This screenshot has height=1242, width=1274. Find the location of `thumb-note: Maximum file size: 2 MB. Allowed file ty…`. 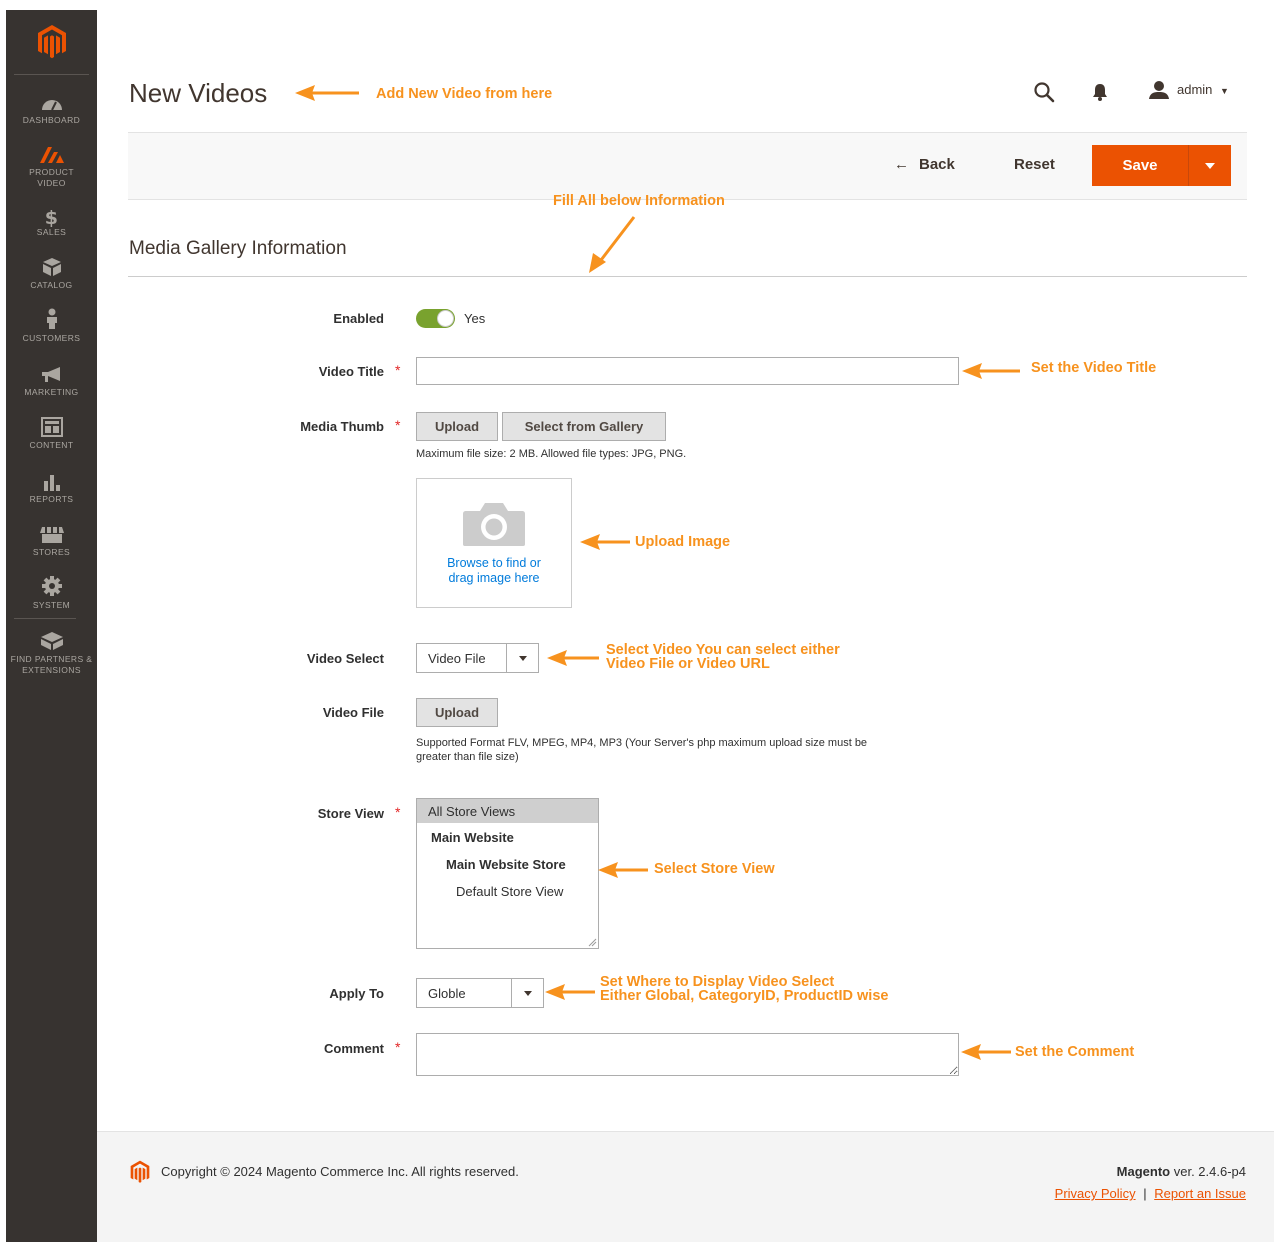

thumb-note: Maximum file size: 2 MB. Allowed file ty… is located at coordinates (551, 454).